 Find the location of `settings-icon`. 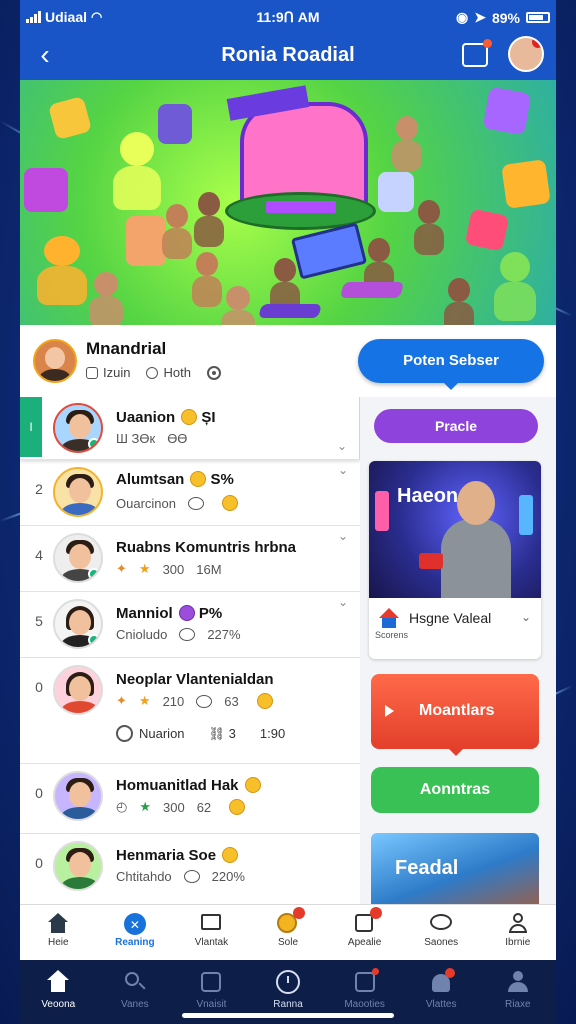

settings-icon is located at coordinates (213, 372).